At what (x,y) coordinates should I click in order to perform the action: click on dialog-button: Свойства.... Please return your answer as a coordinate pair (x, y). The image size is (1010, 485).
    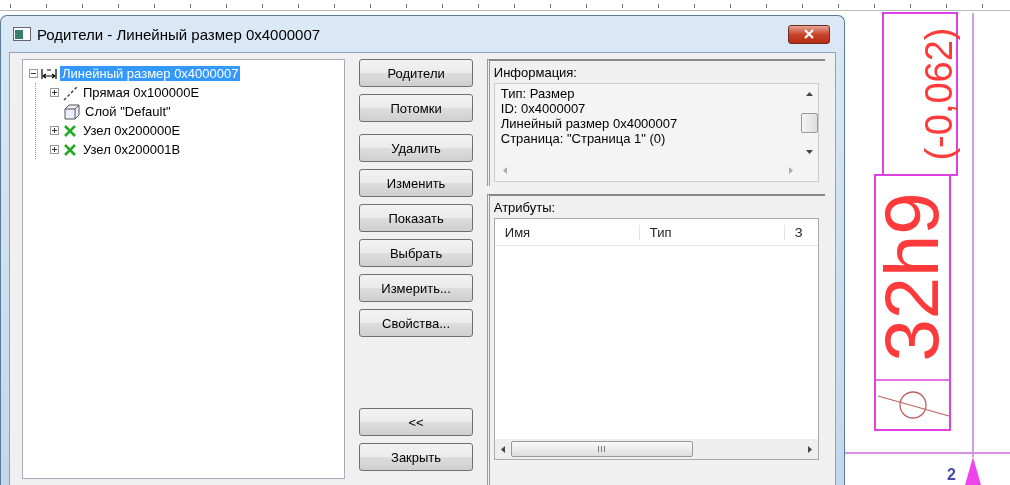
    Looking at the image, I should click on (416, 323).